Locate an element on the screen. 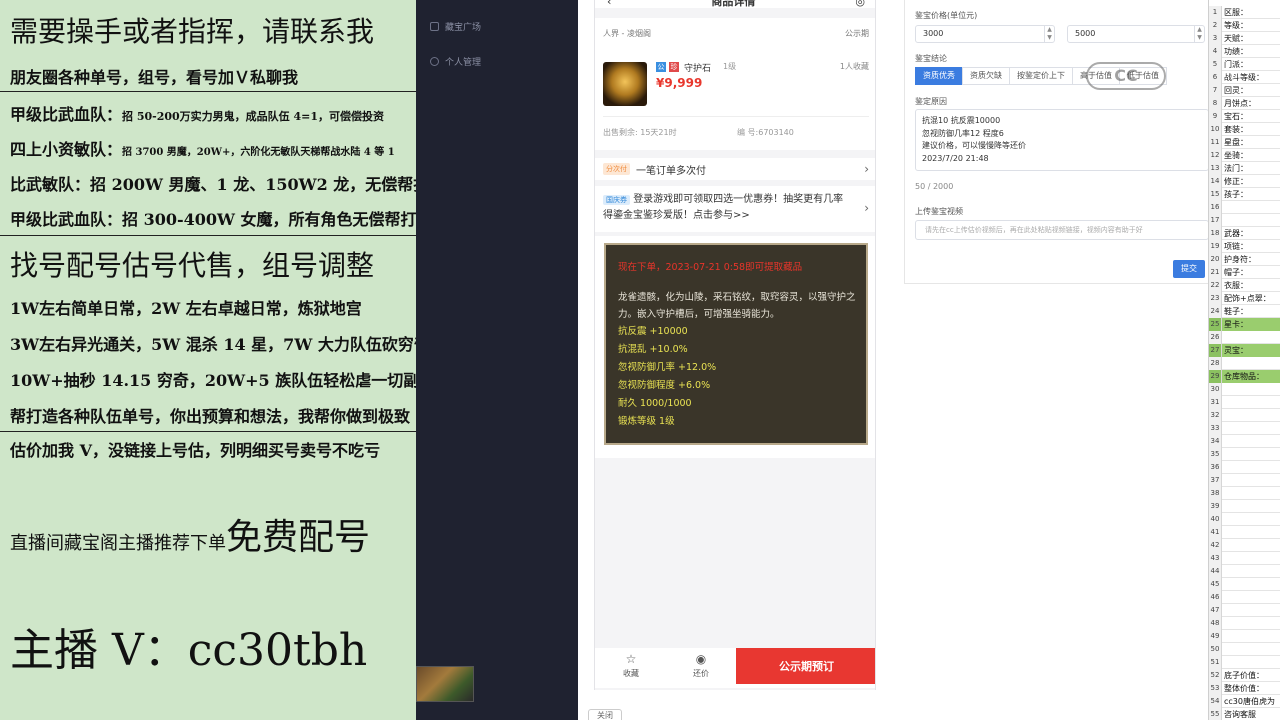 The image size is (1280, 720). sheet-row: 21 帽子： is located at coordinates (1244, 272).